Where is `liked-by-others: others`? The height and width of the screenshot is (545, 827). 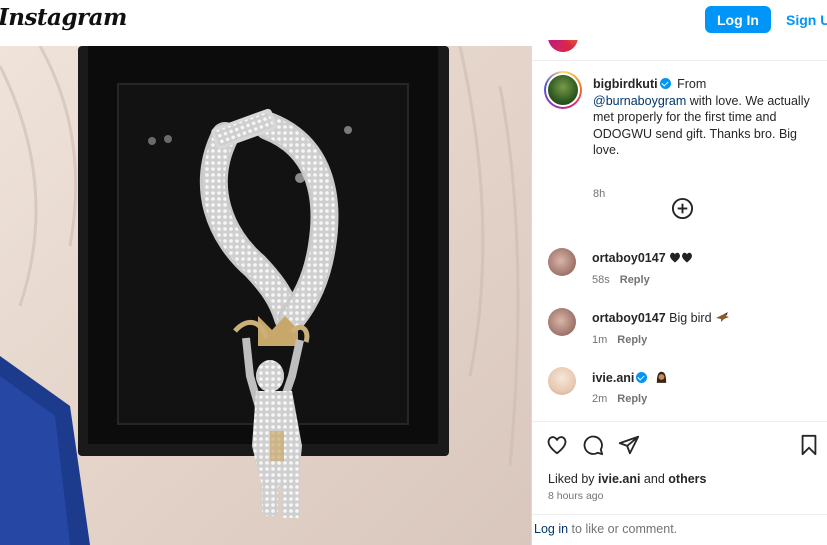
liked-by-others: others is located at coordinates (687, 479).